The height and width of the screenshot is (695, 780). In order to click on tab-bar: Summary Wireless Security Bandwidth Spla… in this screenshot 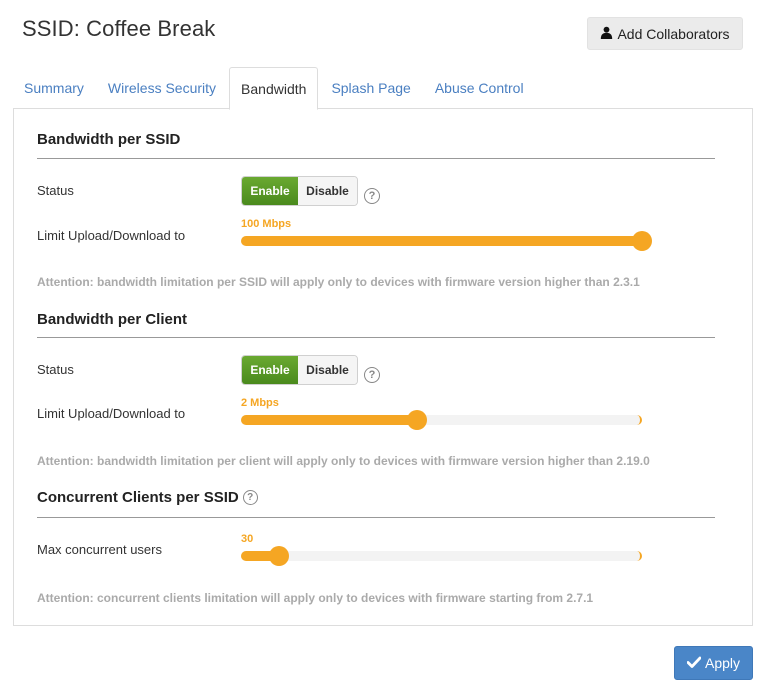, I will do `click(383, 88)`.